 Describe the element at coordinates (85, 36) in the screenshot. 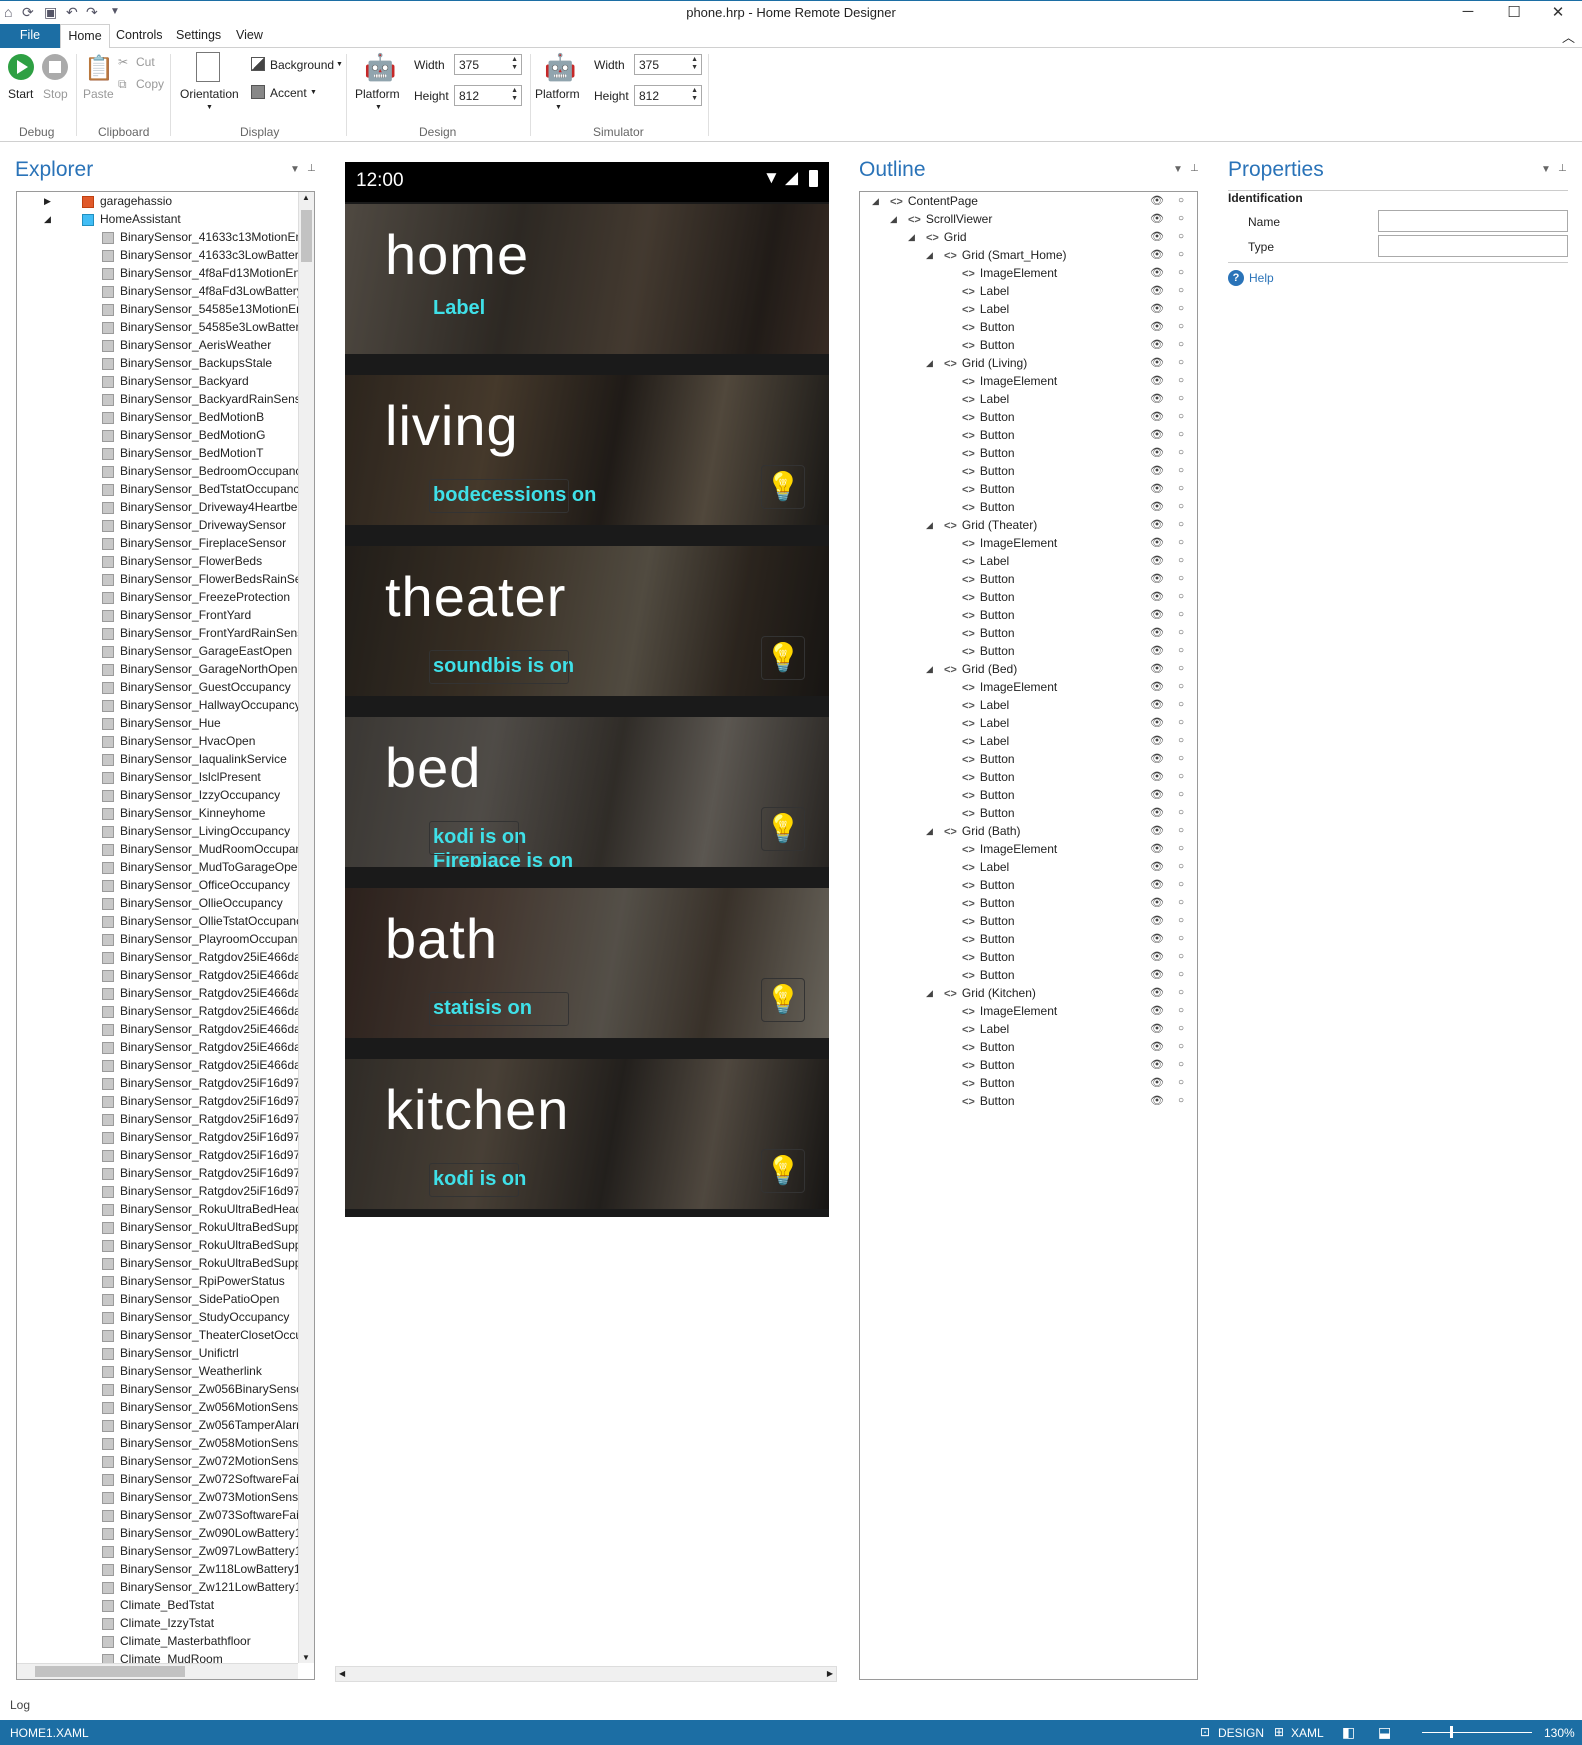

I see `tab-home: Home` at that location.